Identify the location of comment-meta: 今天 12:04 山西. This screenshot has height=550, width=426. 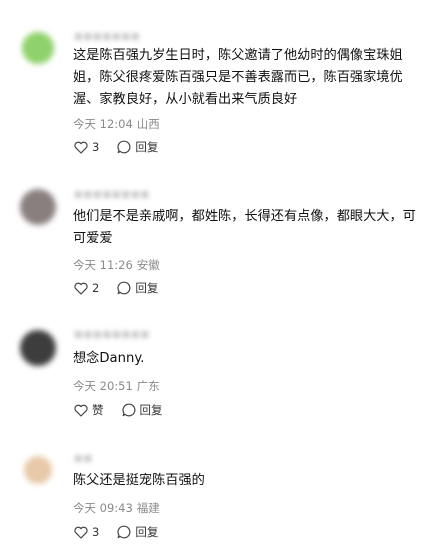
(118, 124).